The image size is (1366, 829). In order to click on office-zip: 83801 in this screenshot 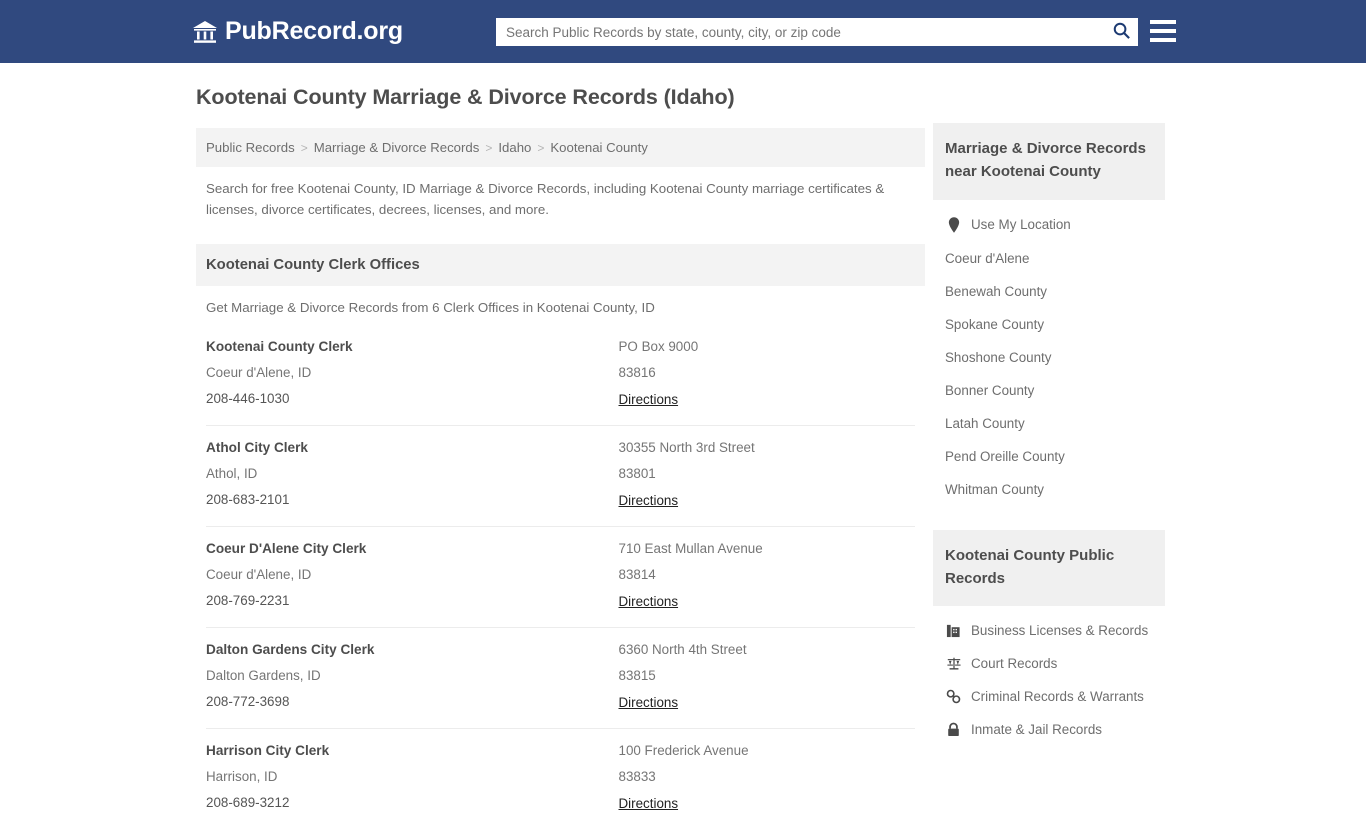, I will do `click(637, 474)`.